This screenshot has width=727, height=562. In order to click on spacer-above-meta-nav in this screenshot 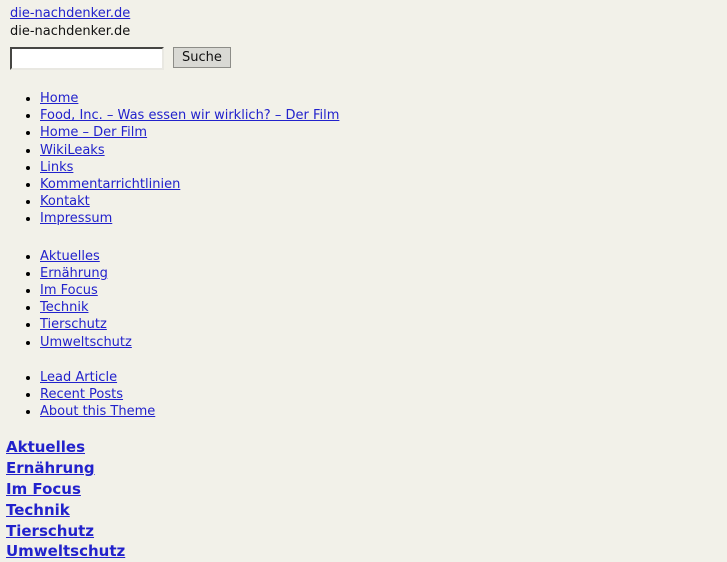, I will do `click(363, 360)`.